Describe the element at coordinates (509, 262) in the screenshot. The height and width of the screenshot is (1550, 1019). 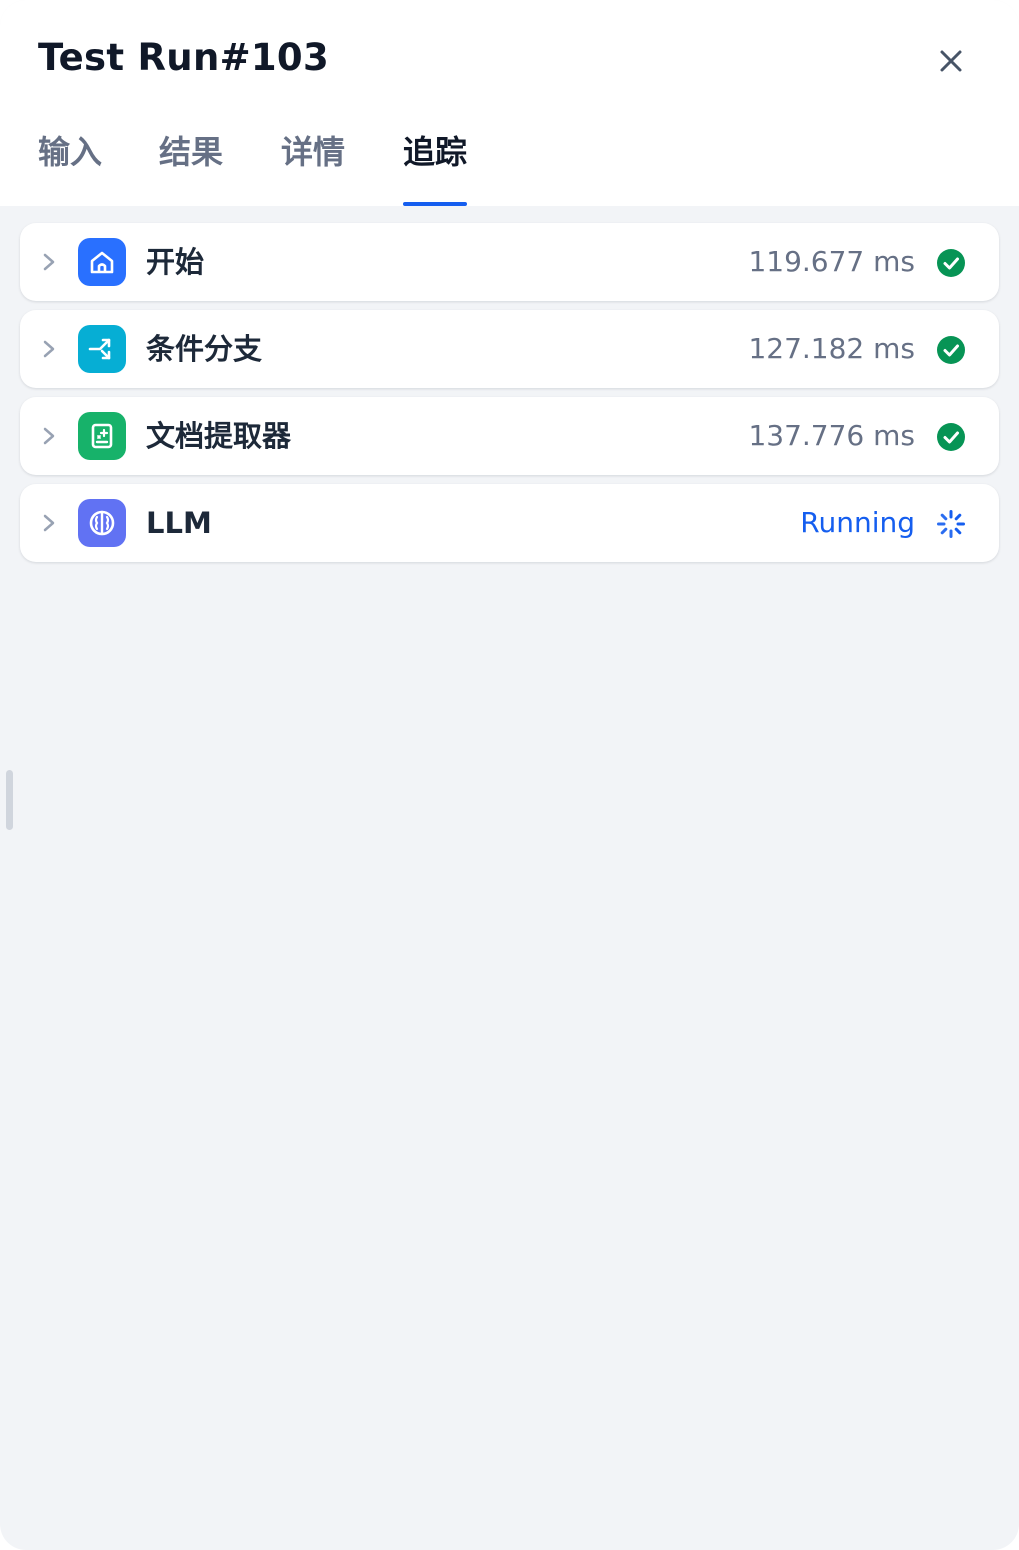
I see `trace-node-start: 开始 119.677 ms` at that location.